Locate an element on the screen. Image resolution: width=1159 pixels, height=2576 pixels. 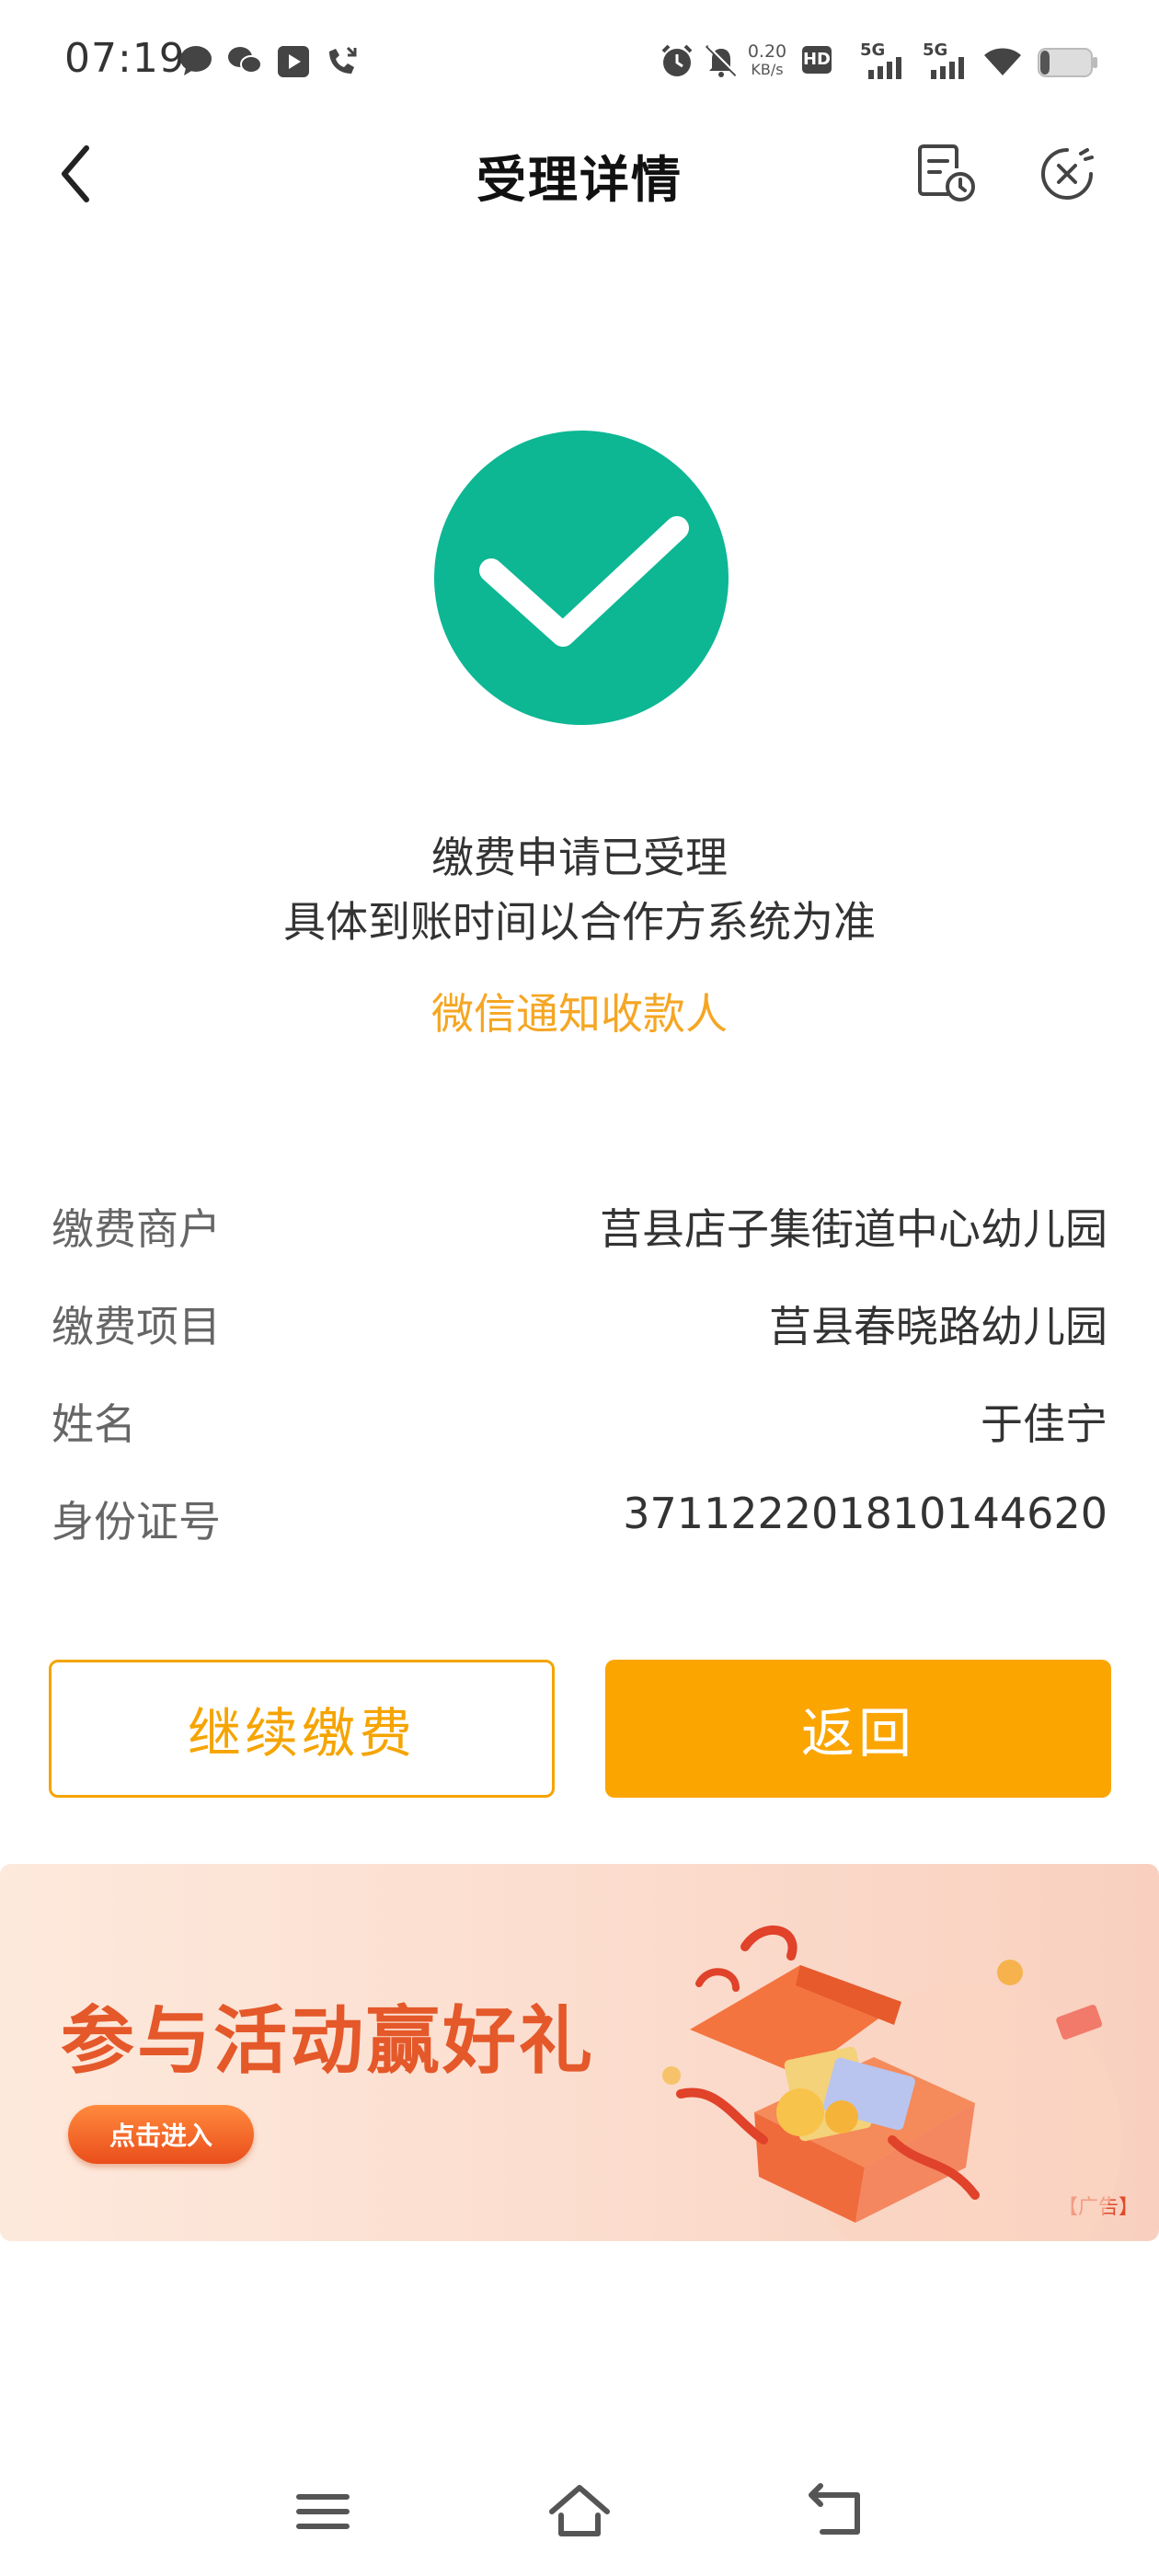
status-bar: 07:19 0.20 KB/s HD 5G 5G is located at coordinates (579, 62).